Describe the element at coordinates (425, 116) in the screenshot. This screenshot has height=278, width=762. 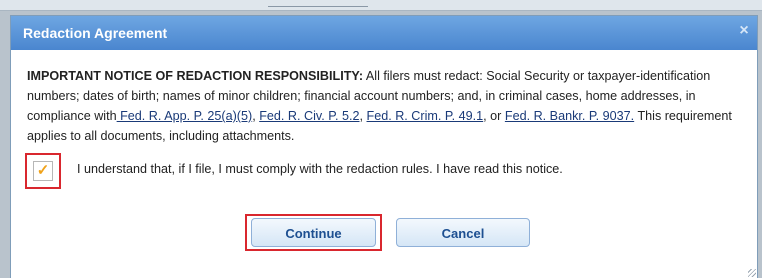
I see `link-fed-r-crim-p: Fed. R. Crim. P. 49.1` at that location.